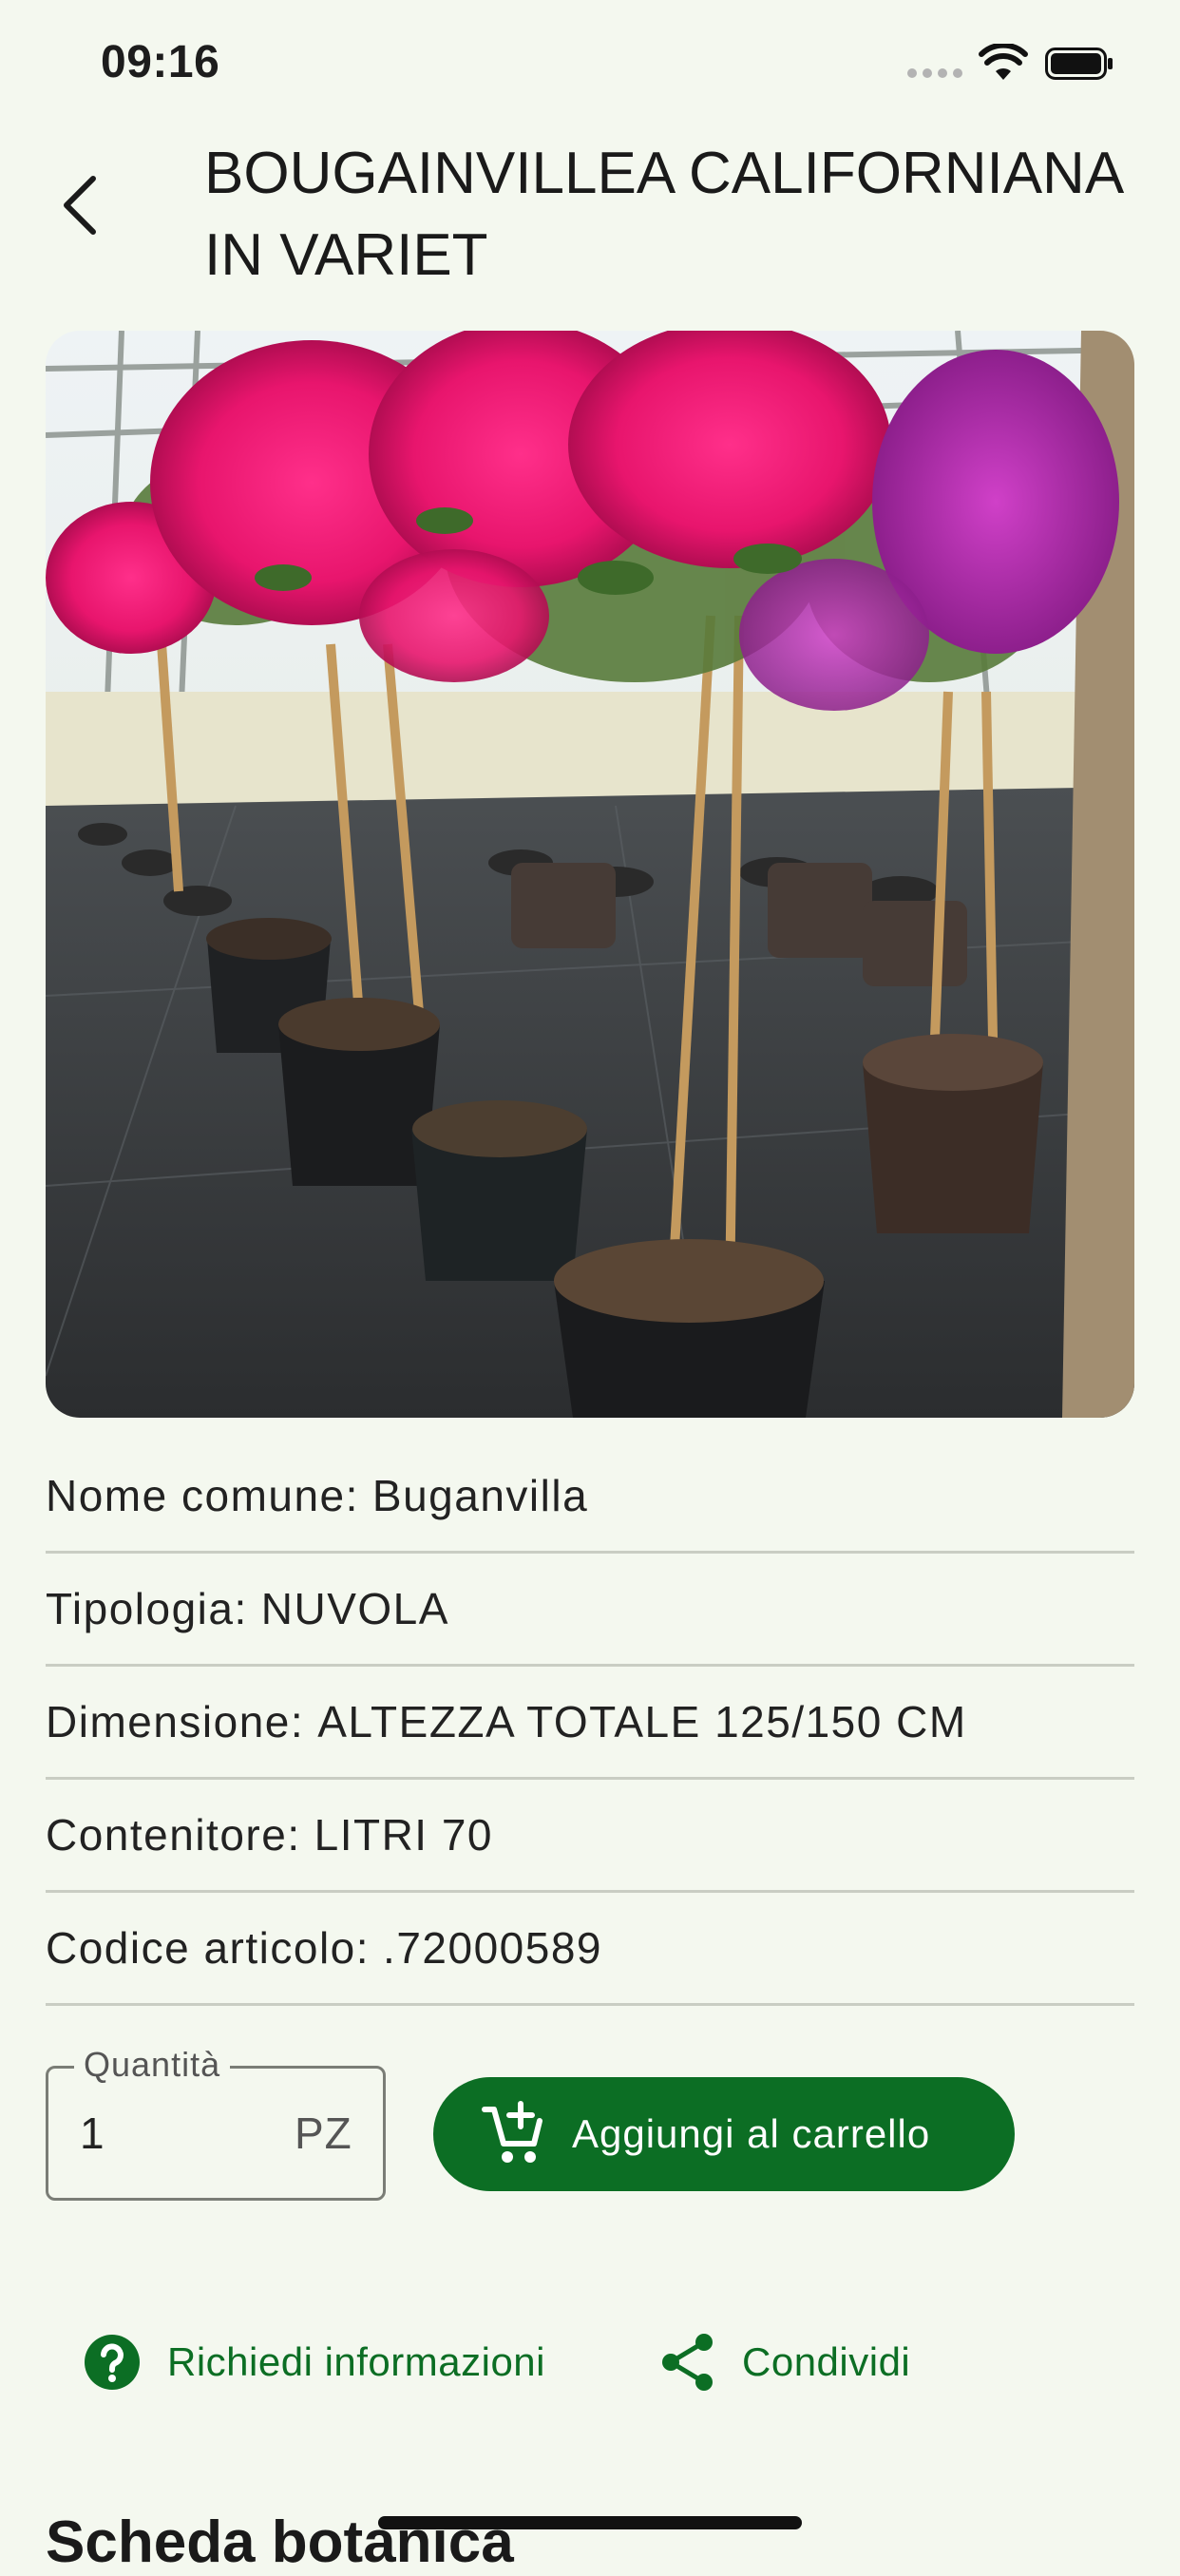 This screenshot has height=2576, width=1180. What do you see at coordinates (208, 1948) in the screenshot?
I see `detail-label: Codice articolo:` at bounding box center [208, 1948].